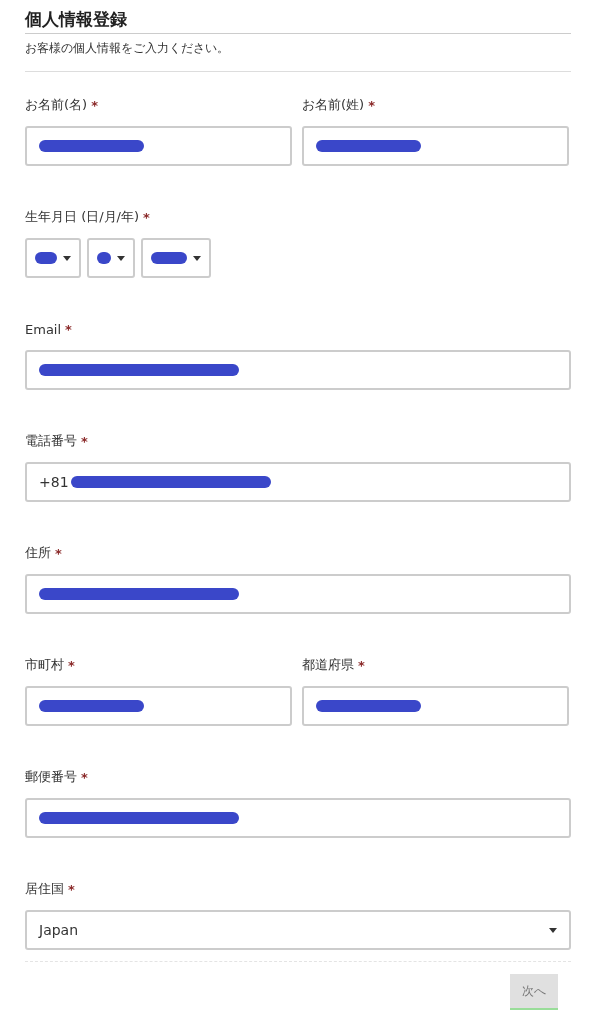 The image size is (591, 1024). What do you see at coordinates (56, 105) in the screenshot?
I see `field-label: お名前(名)` at bounding box center [56, 105].